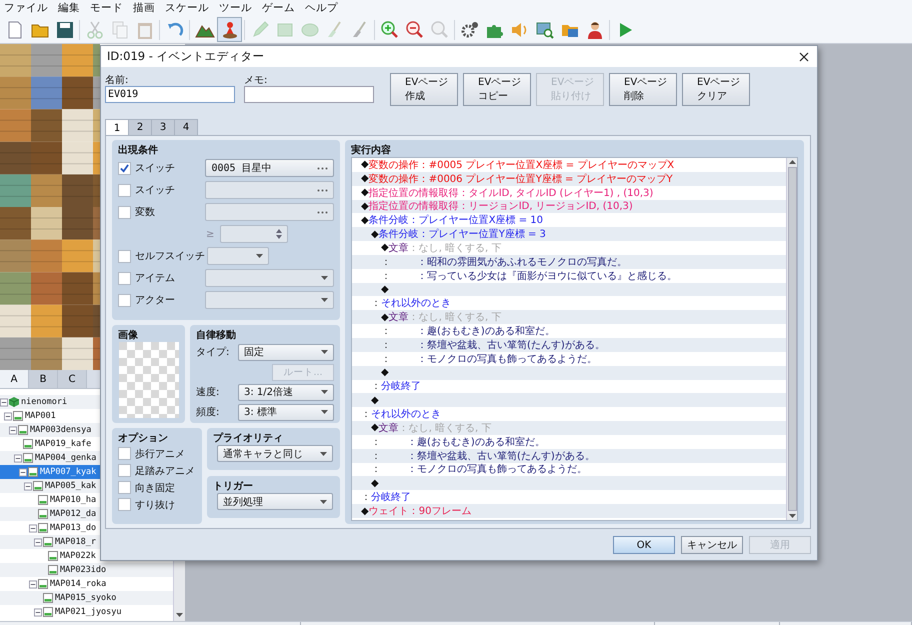  Describe the element at coordinates (170, 94) in the screenshot. I see `name-field: EV019` at that location.